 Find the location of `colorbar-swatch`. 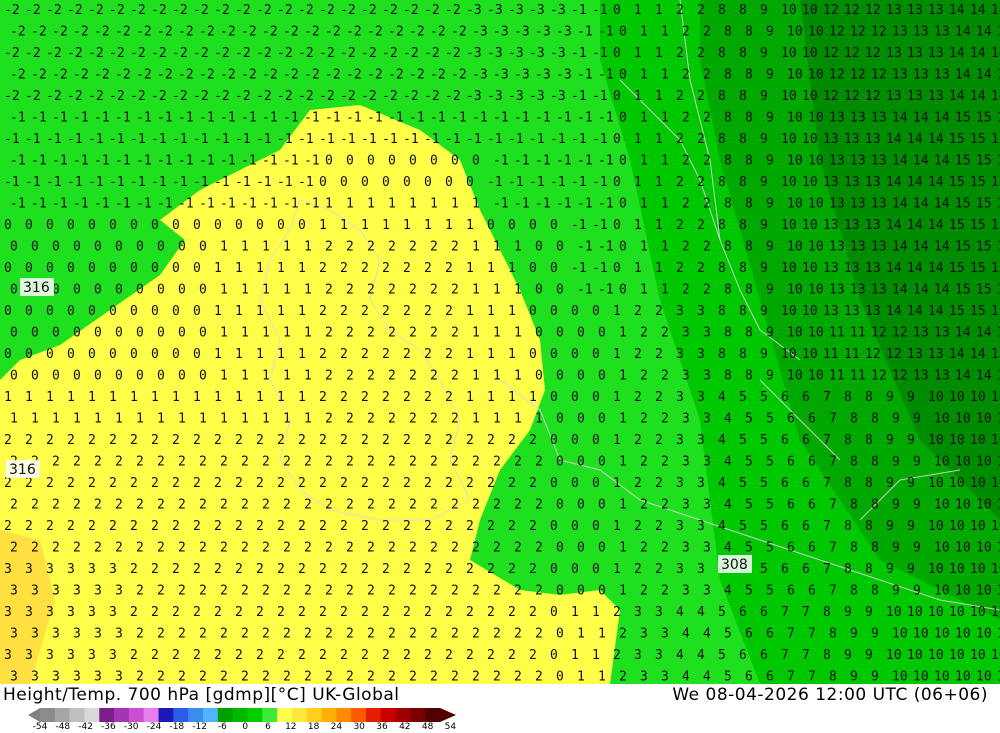

colorbar-swatch is located at coordinates (314, 715).